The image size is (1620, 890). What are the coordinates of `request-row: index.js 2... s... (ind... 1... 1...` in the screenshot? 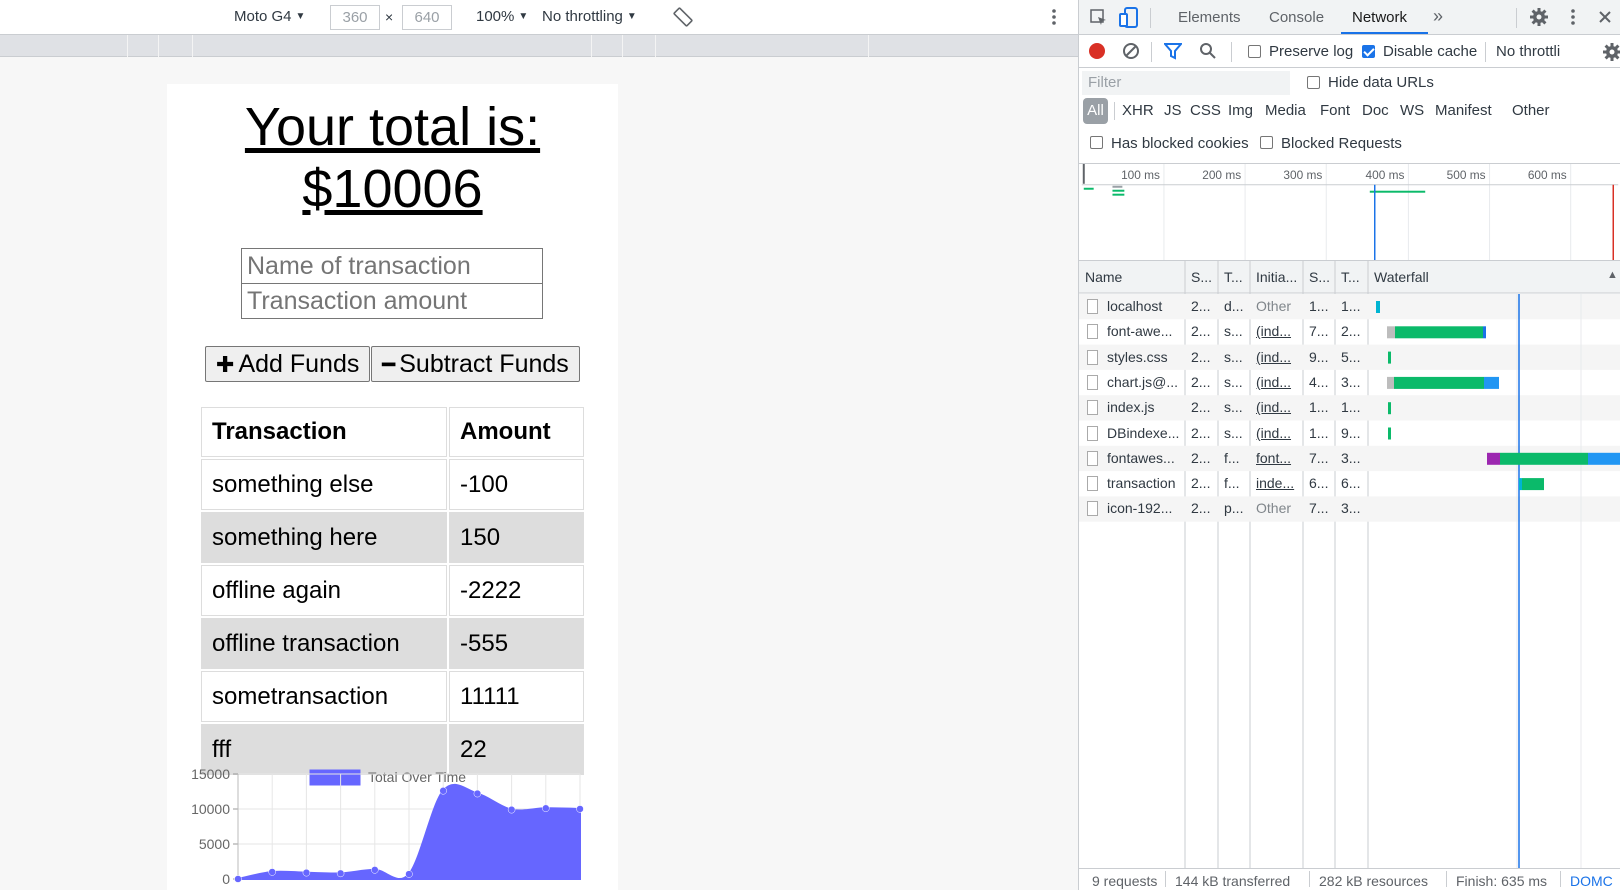 It's located at (1349, 407).